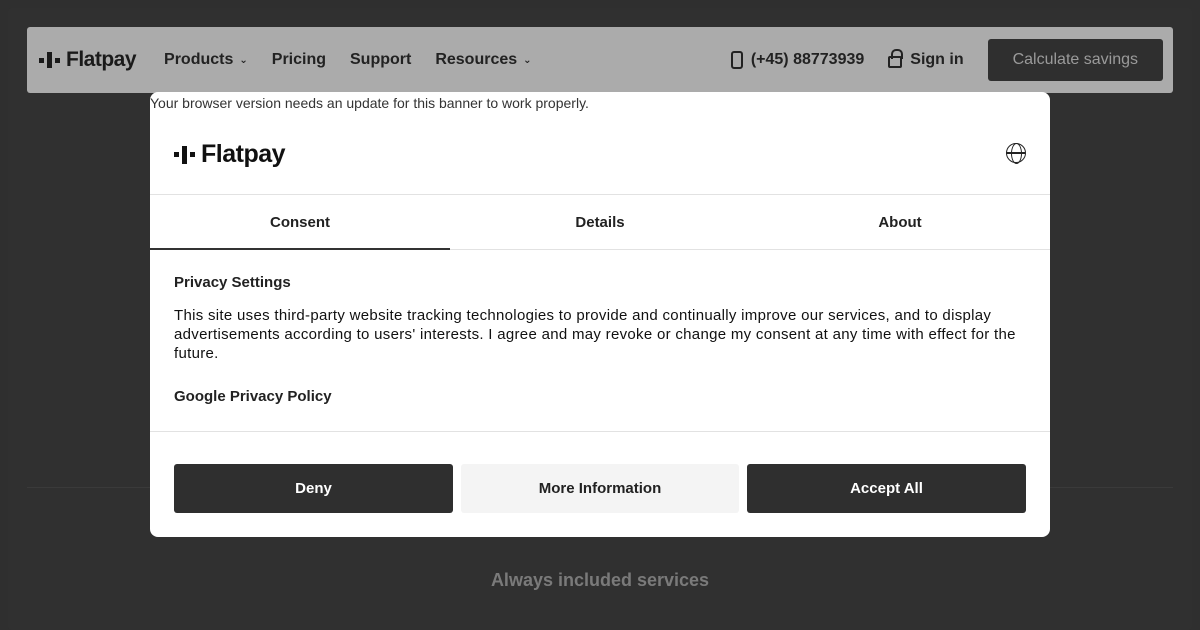  I want to click on google-privacy-policy-link: Google Privacy Policy, so click(600, 396).